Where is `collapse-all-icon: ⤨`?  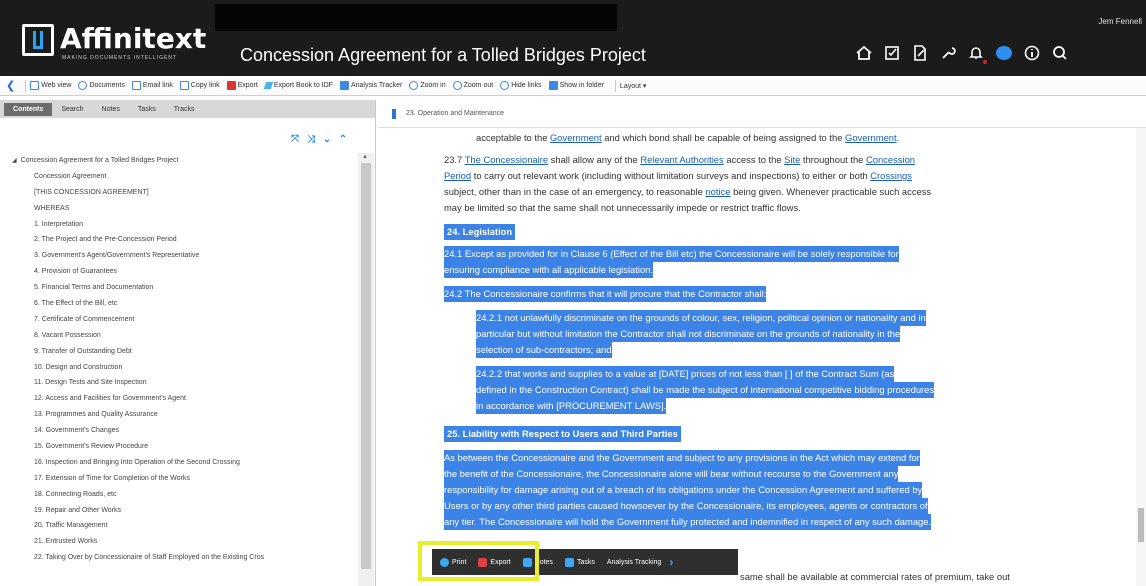 collapse-all-icon: ⤨ is located at coordinates (311, 139).